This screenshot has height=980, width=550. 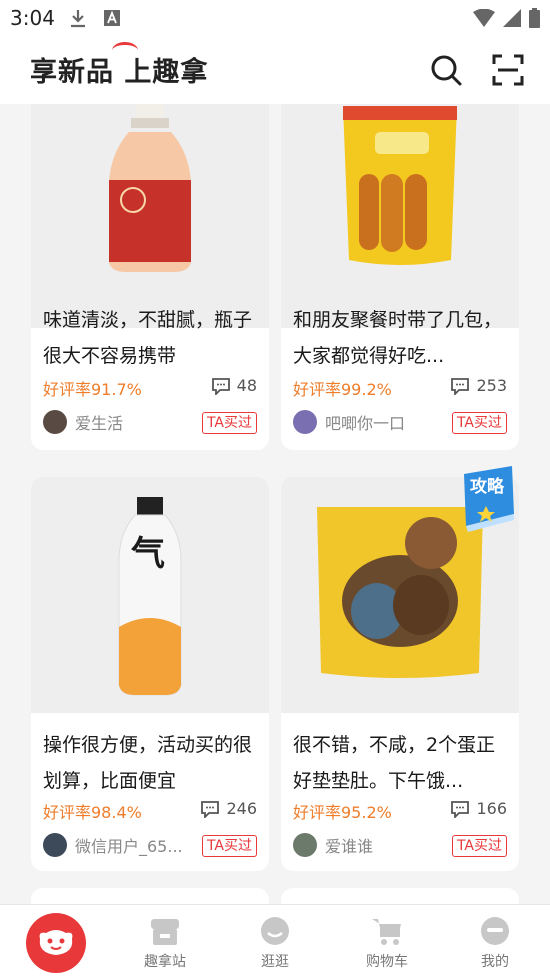 I want to click on download-icon, so click(x=78, y=19).